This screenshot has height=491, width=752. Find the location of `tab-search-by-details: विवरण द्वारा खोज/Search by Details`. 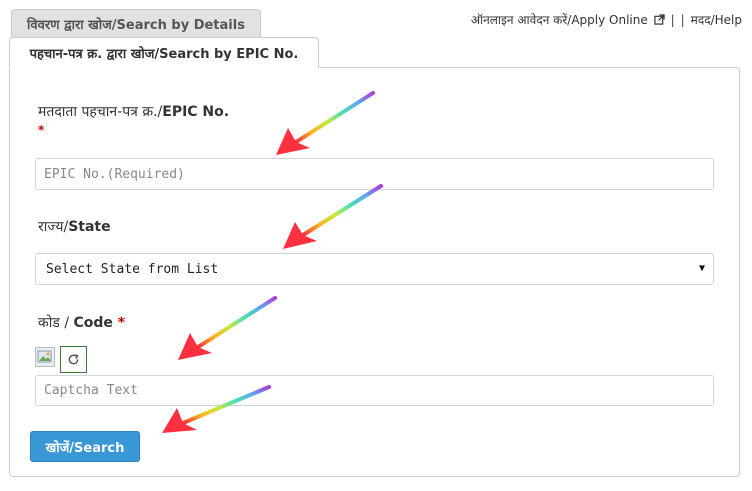

tab-search-by-details: विवरण द्वारा खोज/Search by Details is located at coordinates (136, 23).